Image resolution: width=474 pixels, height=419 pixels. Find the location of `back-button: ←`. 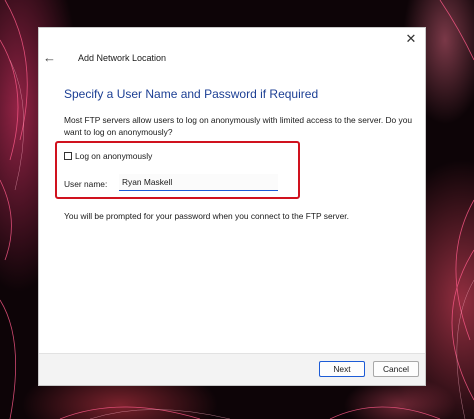

back-button: ← is located at coordinates (50, 58).